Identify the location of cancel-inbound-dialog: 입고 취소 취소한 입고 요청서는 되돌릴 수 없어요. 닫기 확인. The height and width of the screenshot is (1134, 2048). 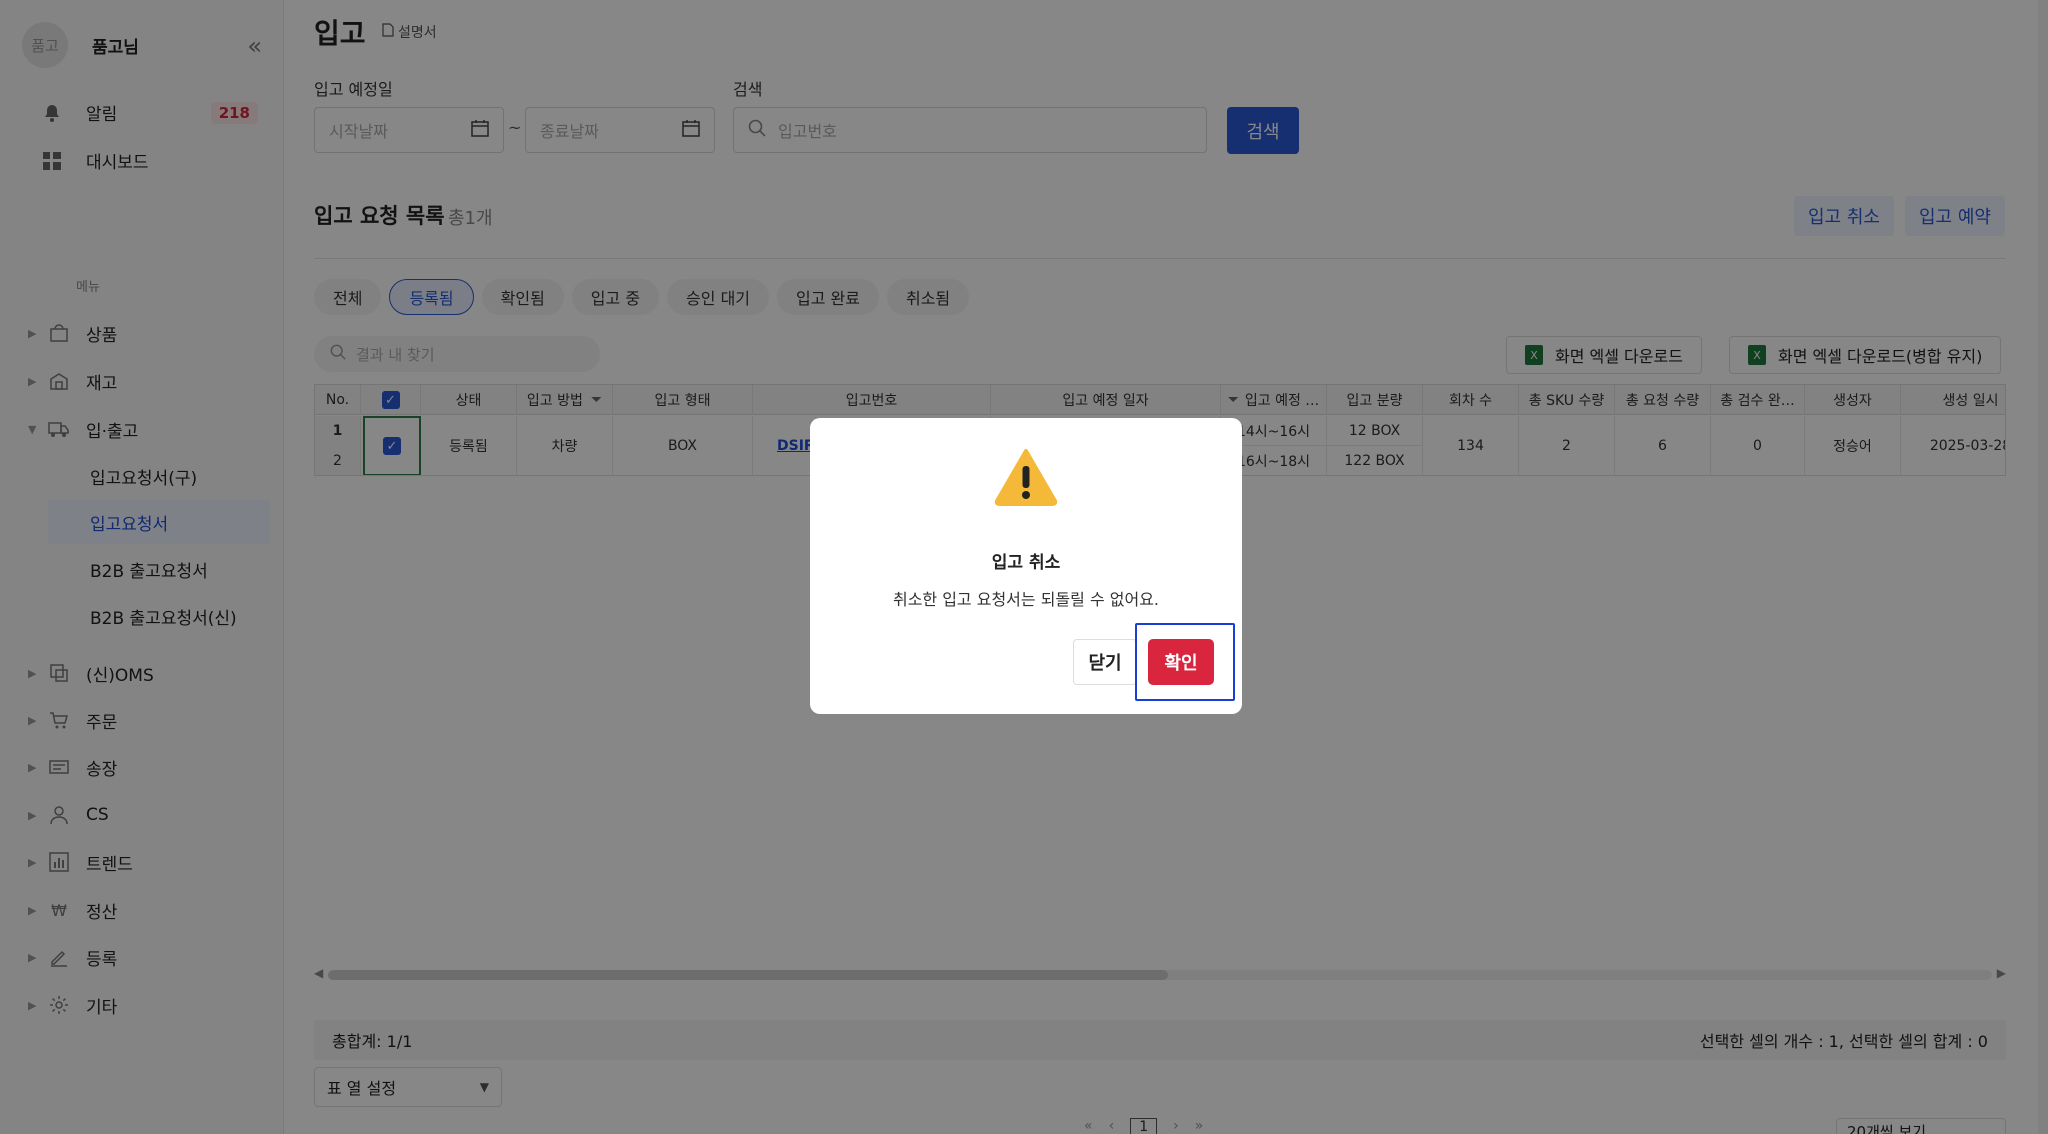
(1026, 566).